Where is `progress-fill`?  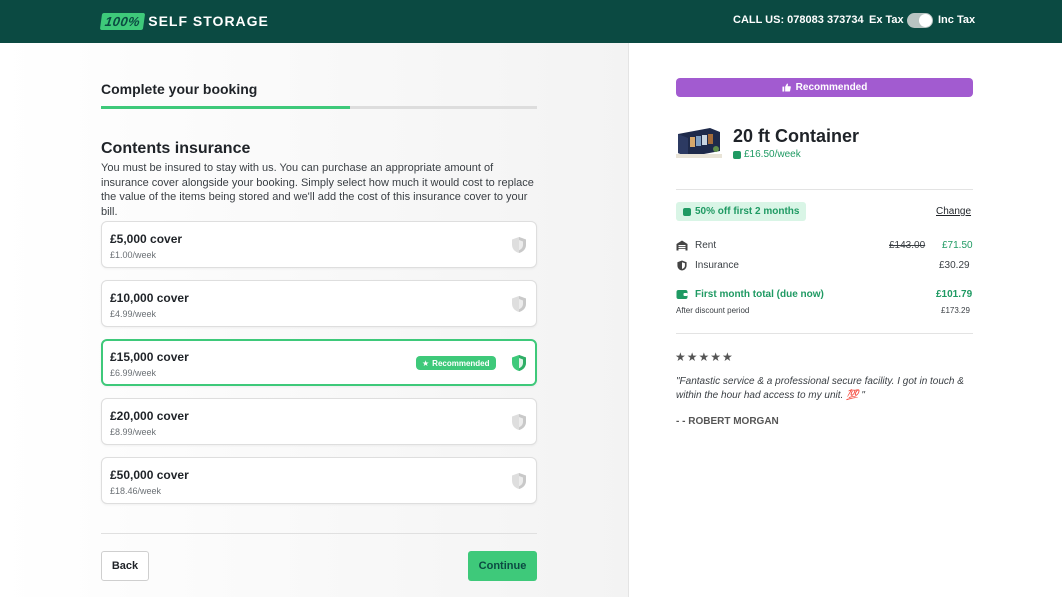 progress-fill is located at coordinates (225, 107).